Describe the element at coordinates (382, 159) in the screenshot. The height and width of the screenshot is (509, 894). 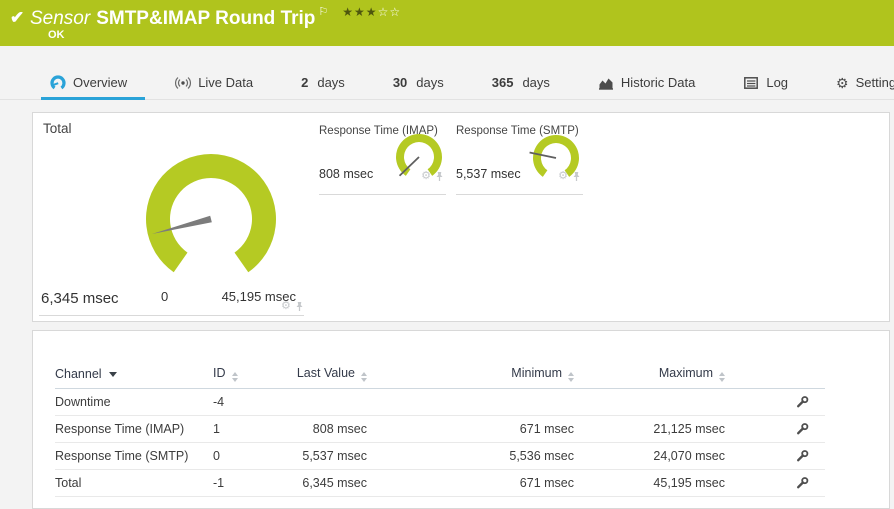
I see `mini-gauge-block-imap: Response Time (IMAP) 808 msec ⚙` at that location.